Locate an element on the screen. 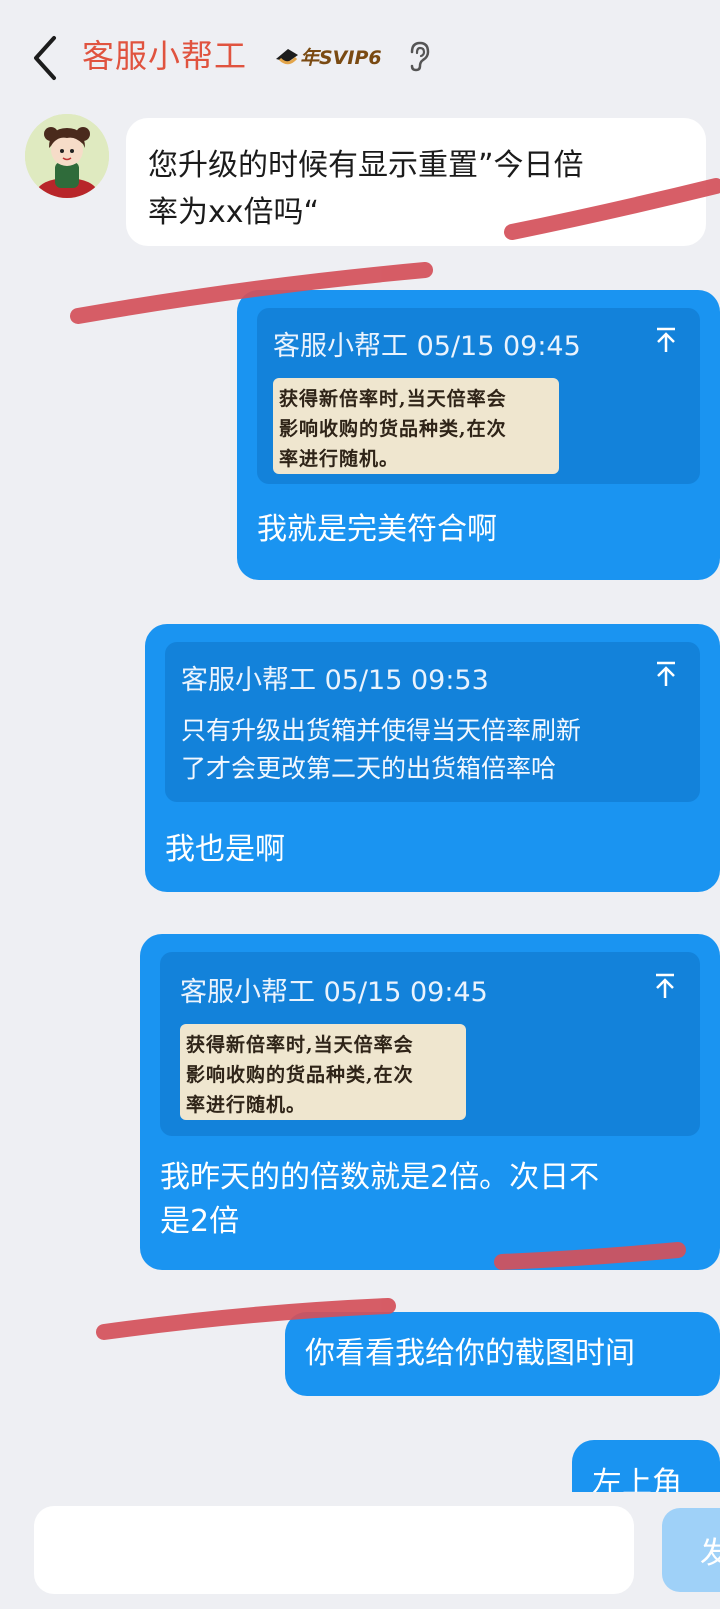 This screenshot has height=1609, width=720. message-input is located at coordinates (334, 1550).